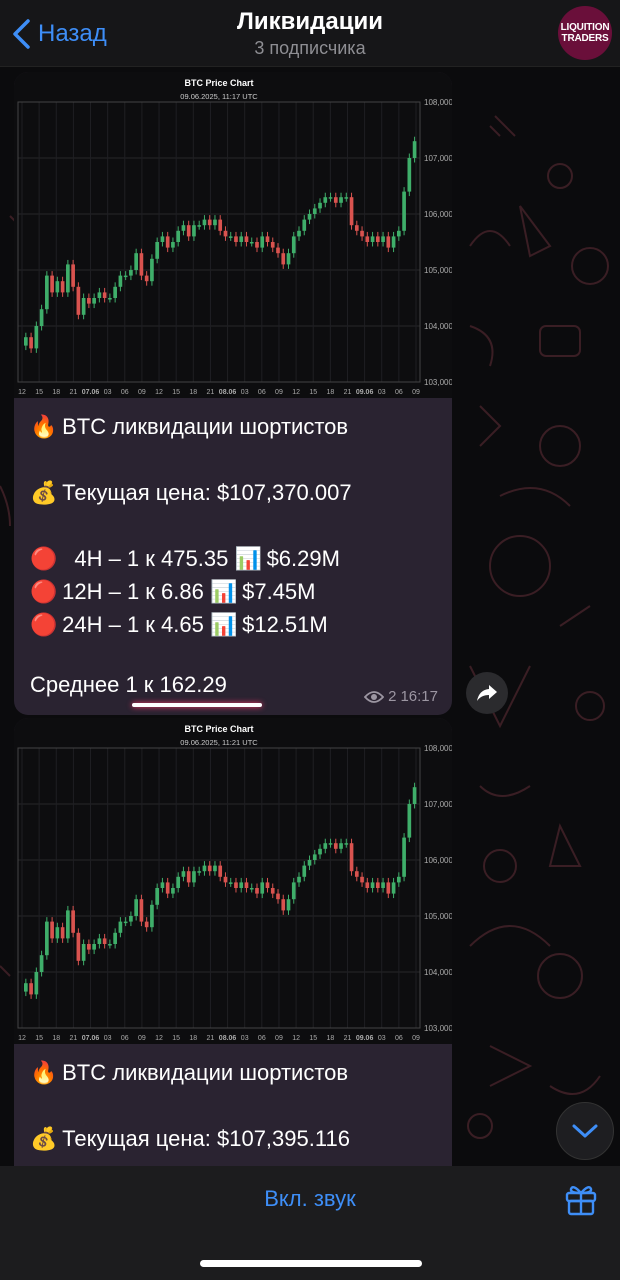 This screenshot has height=1280, width=620. Describe the element at coordinates (233, 558) in the screenshot. I see `message-line-4h: 🔴 4H – 1 к 475.35 📊 $6.29M` at that location.